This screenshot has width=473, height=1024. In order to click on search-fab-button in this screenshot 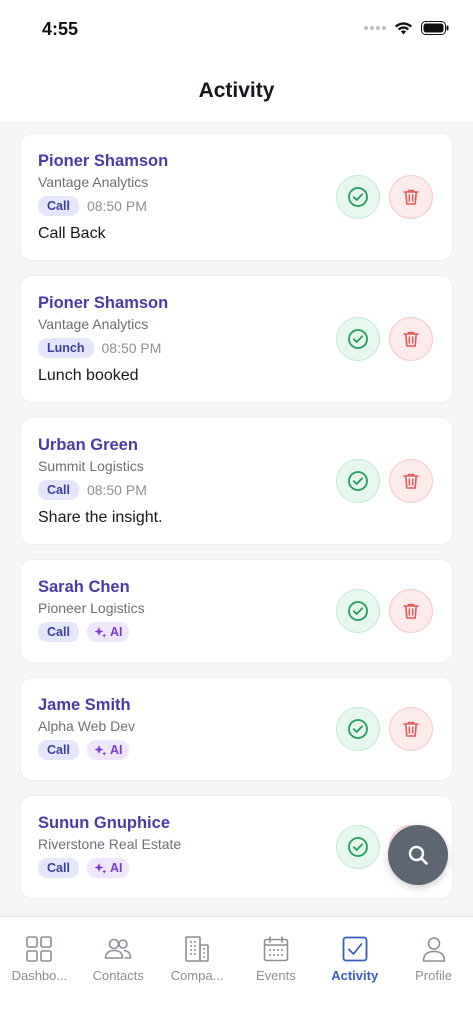, I will do `click(418, 855)`.